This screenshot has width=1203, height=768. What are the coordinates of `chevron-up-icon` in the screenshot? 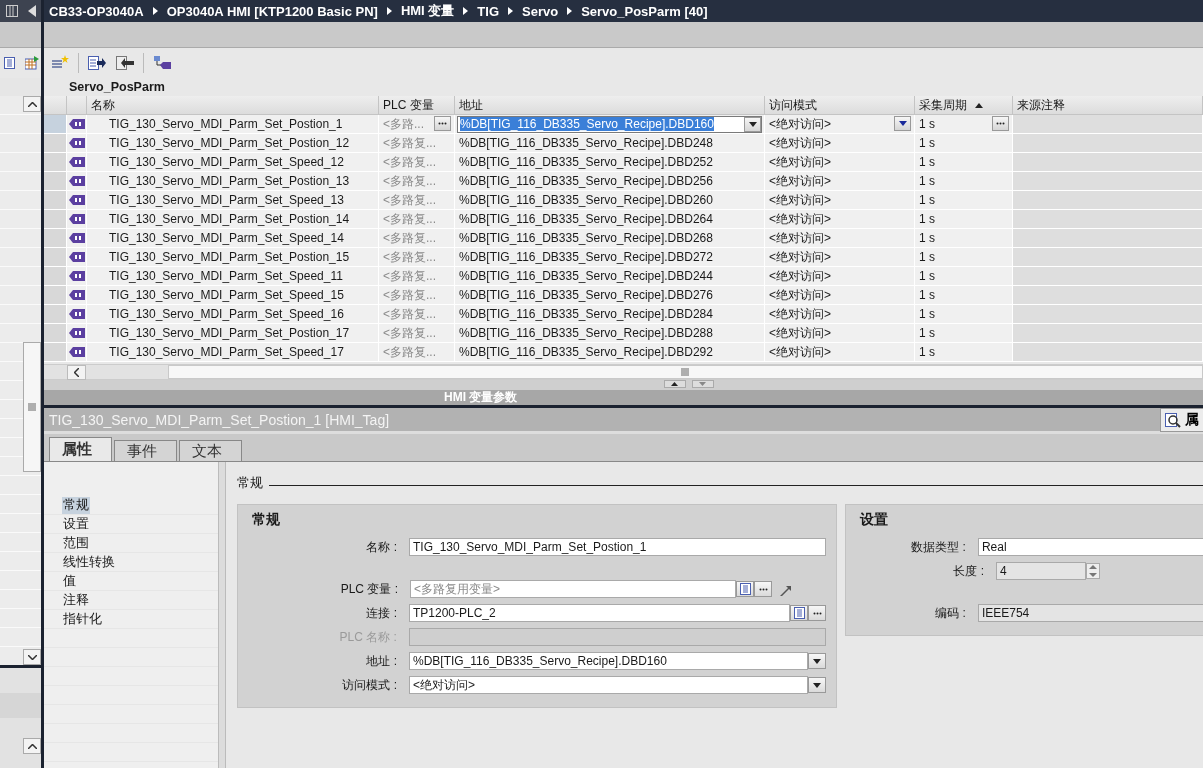 It's located at (32, 104).